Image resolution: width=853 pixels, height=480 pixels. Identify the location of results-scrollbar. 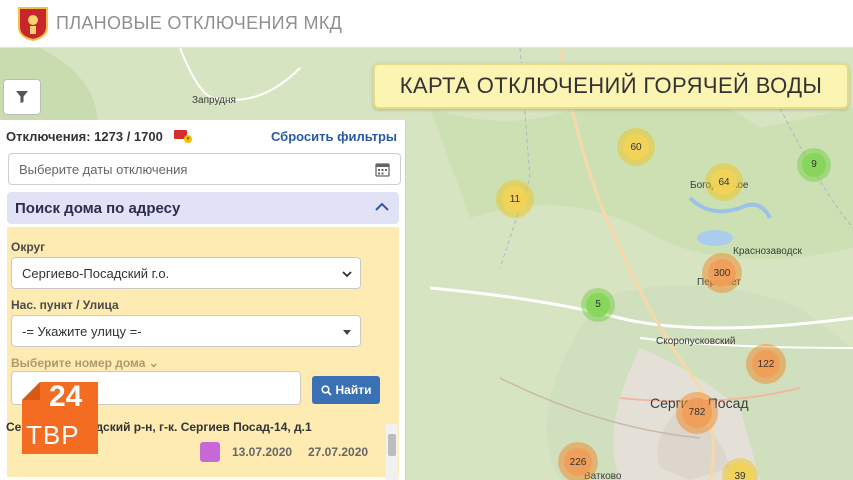
(392, 452).